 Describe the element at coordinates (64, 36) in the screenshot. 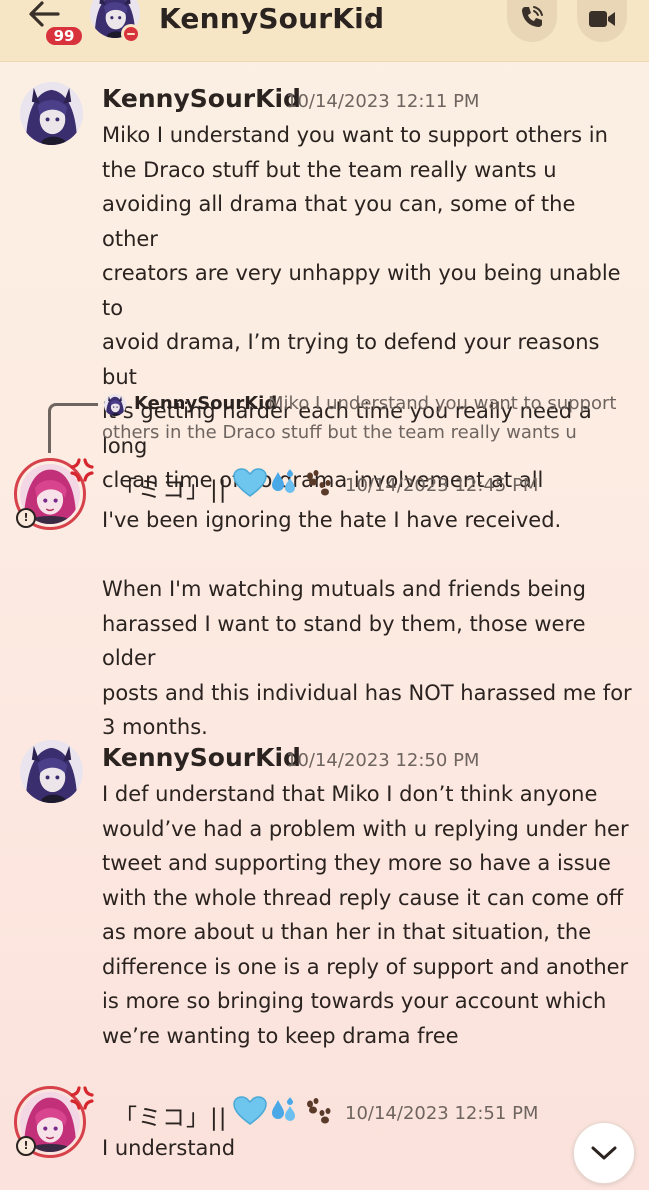

I see `unread-count-badge: 99` at that location.